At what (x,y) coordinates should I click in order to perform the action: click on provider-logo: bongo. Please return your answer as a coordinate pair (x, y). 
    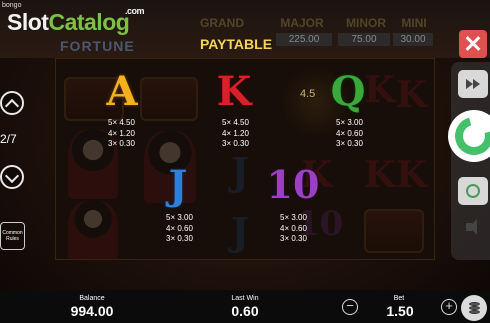
    Looking at the image, I should click on (12, 5).